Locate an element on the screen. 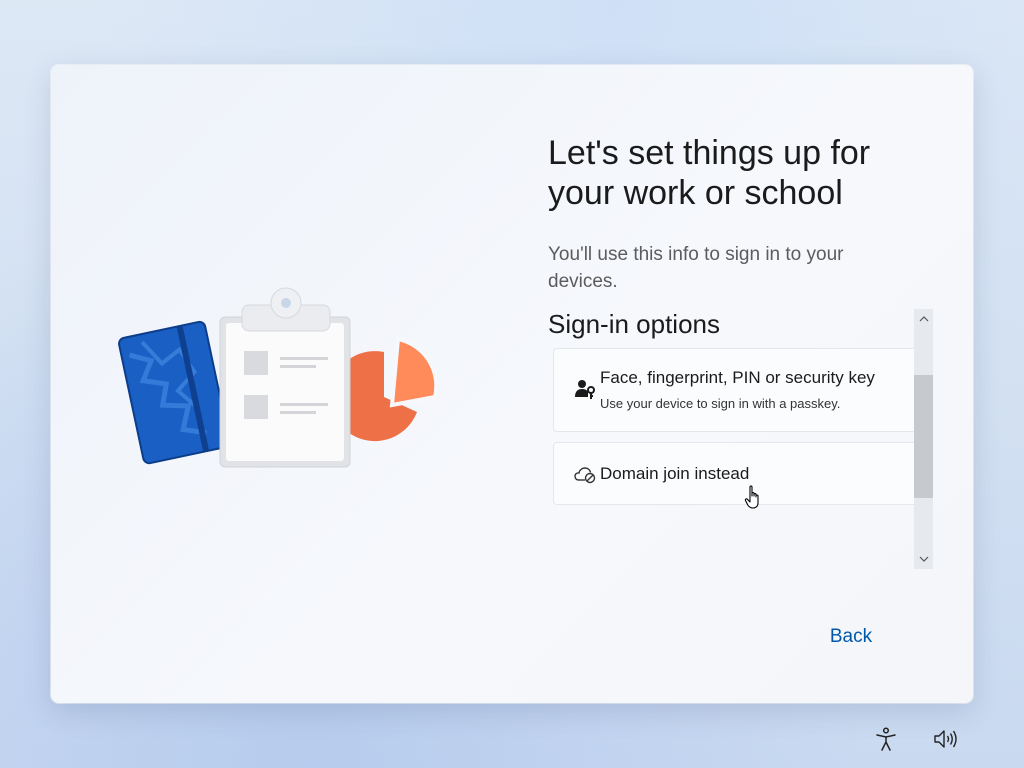 The height and width of the screenshot is (768, 1024). scroll-thumb is located at coordinates (923, 436).